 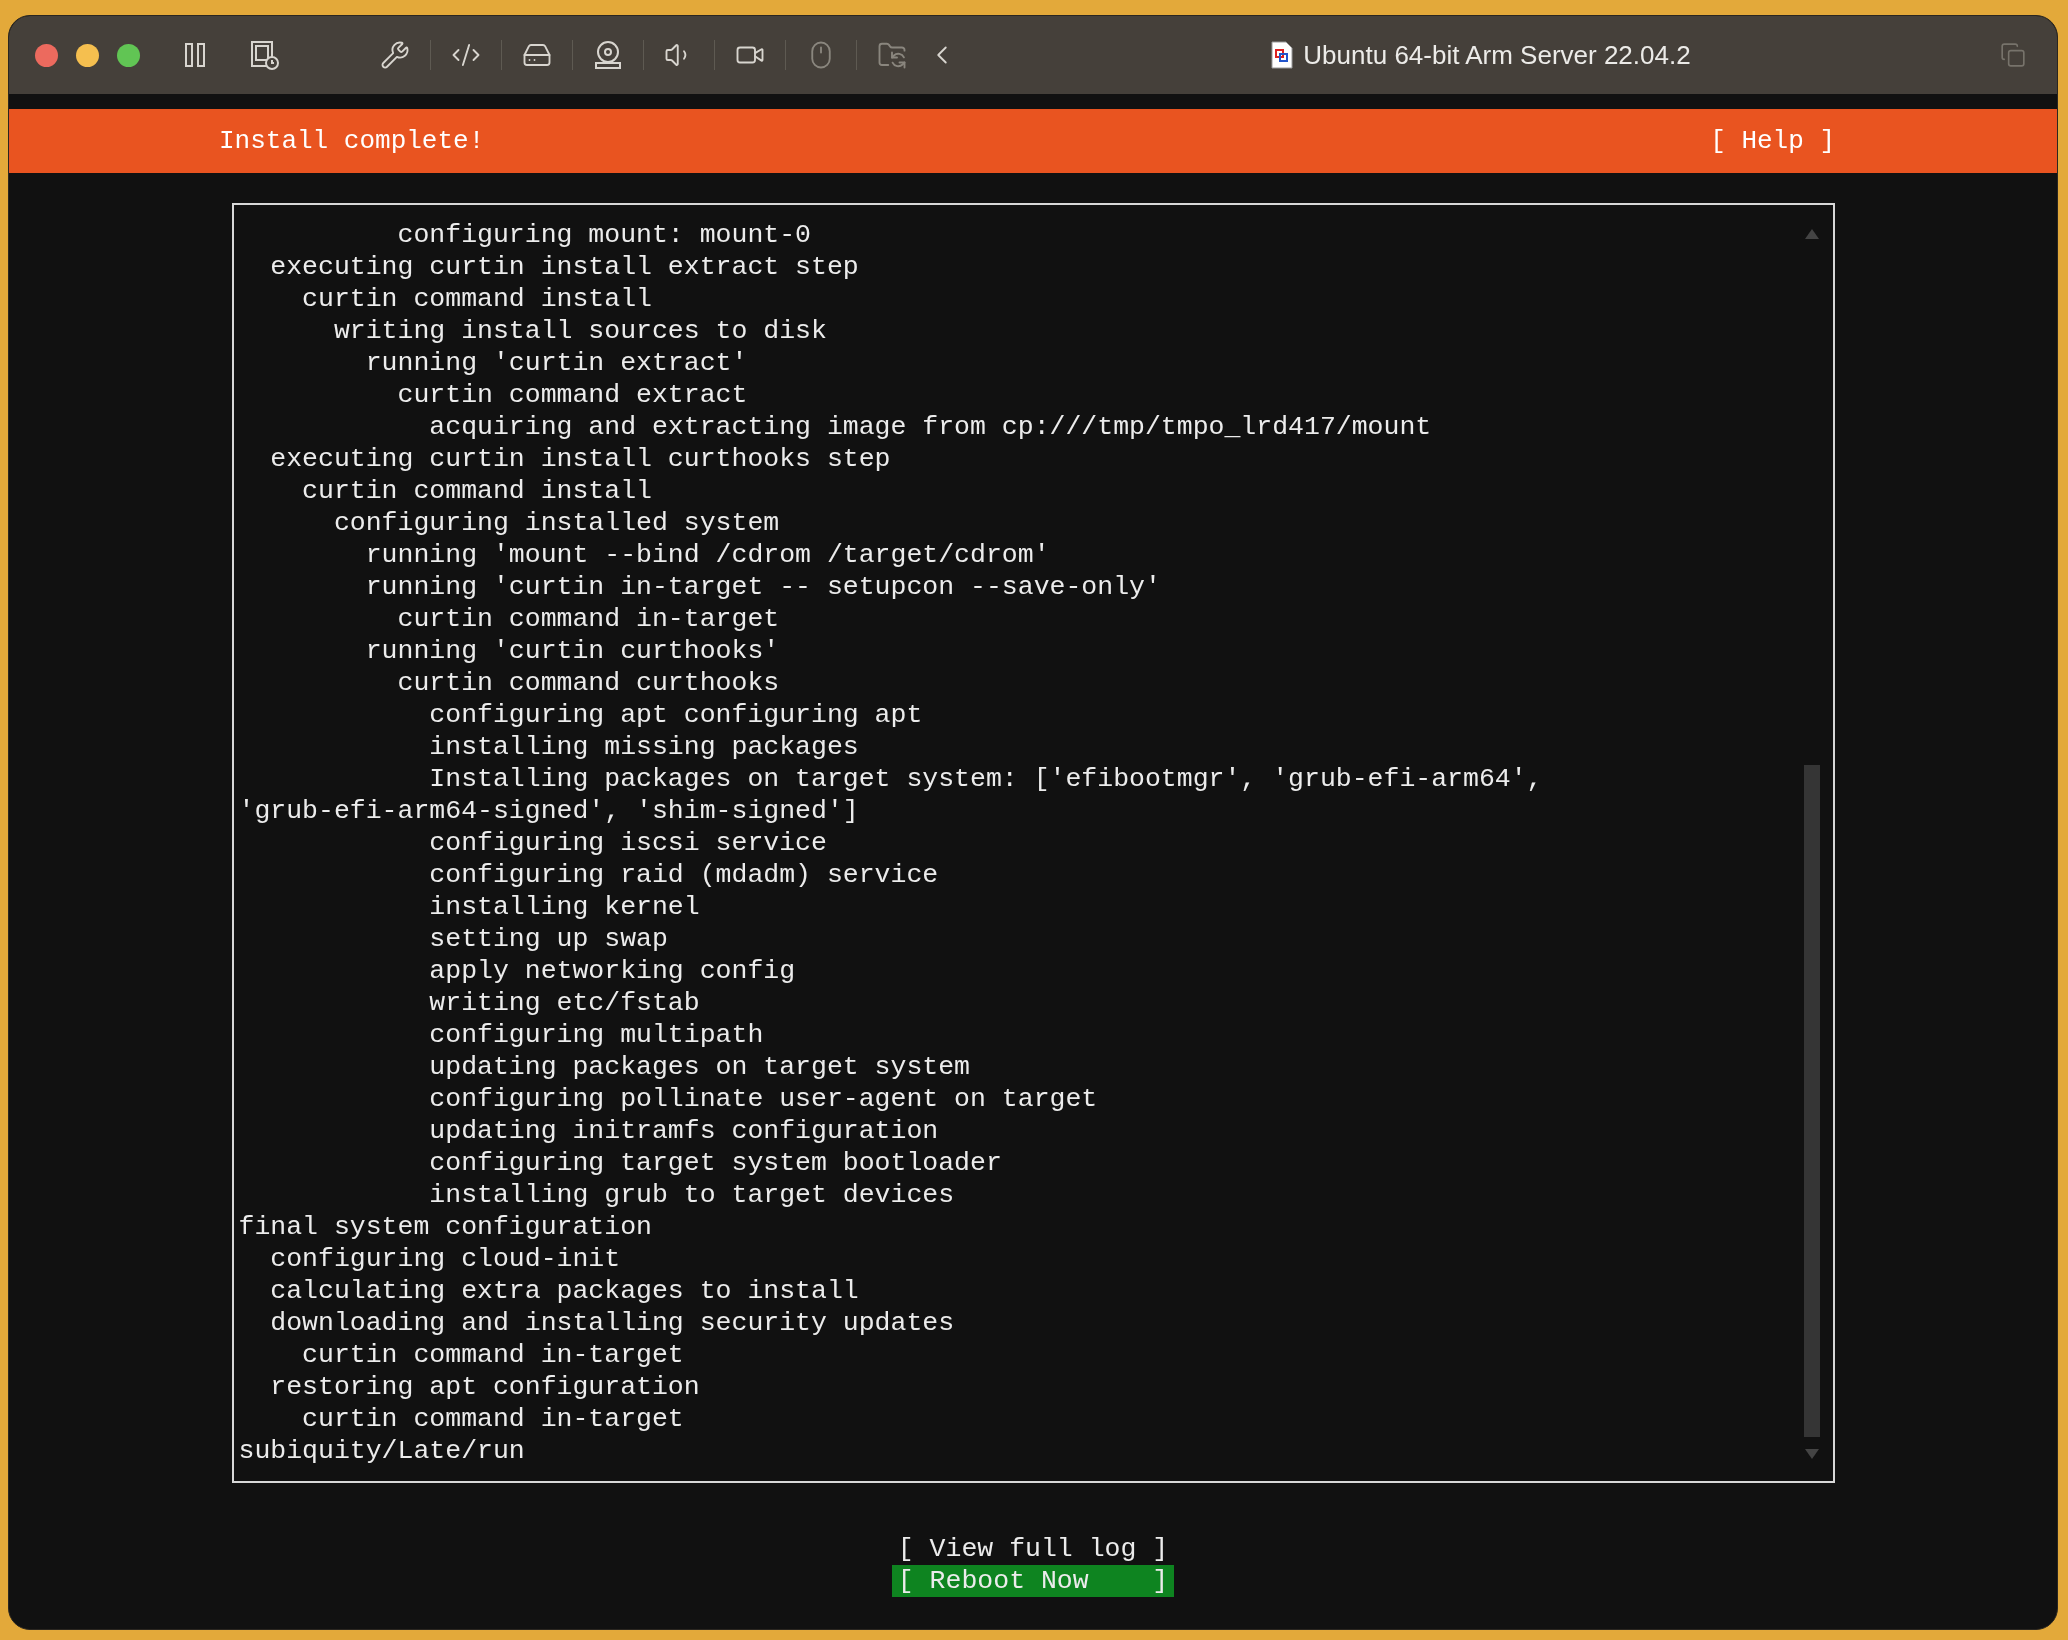 I want to click on log-line: writing etc/fstab, so click(x=564, y=1003).